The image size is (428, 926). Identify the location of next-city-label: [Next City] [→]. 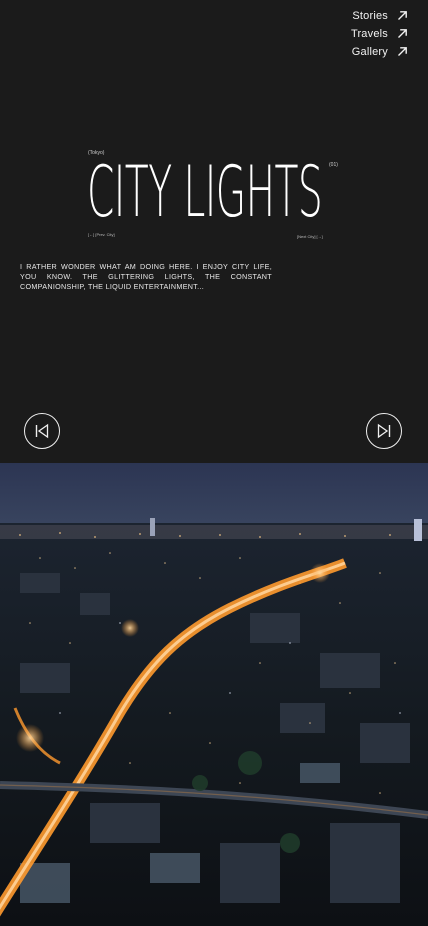
(310, 236).